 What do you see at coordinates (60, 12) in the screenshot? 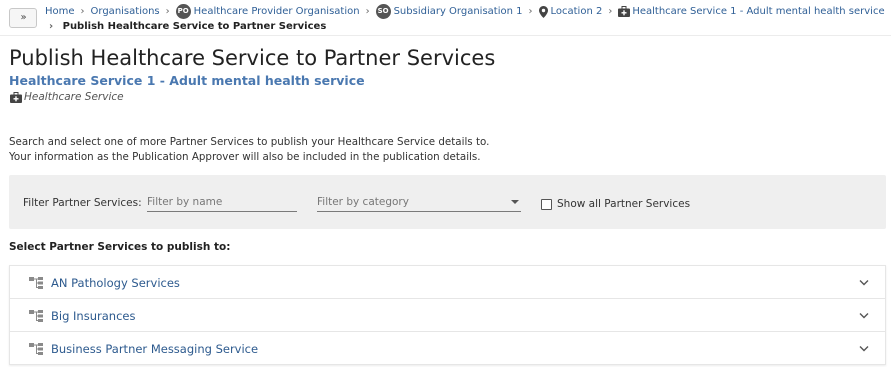
I see `breadcrumb-home: Home` at bounding box center [60, 12].